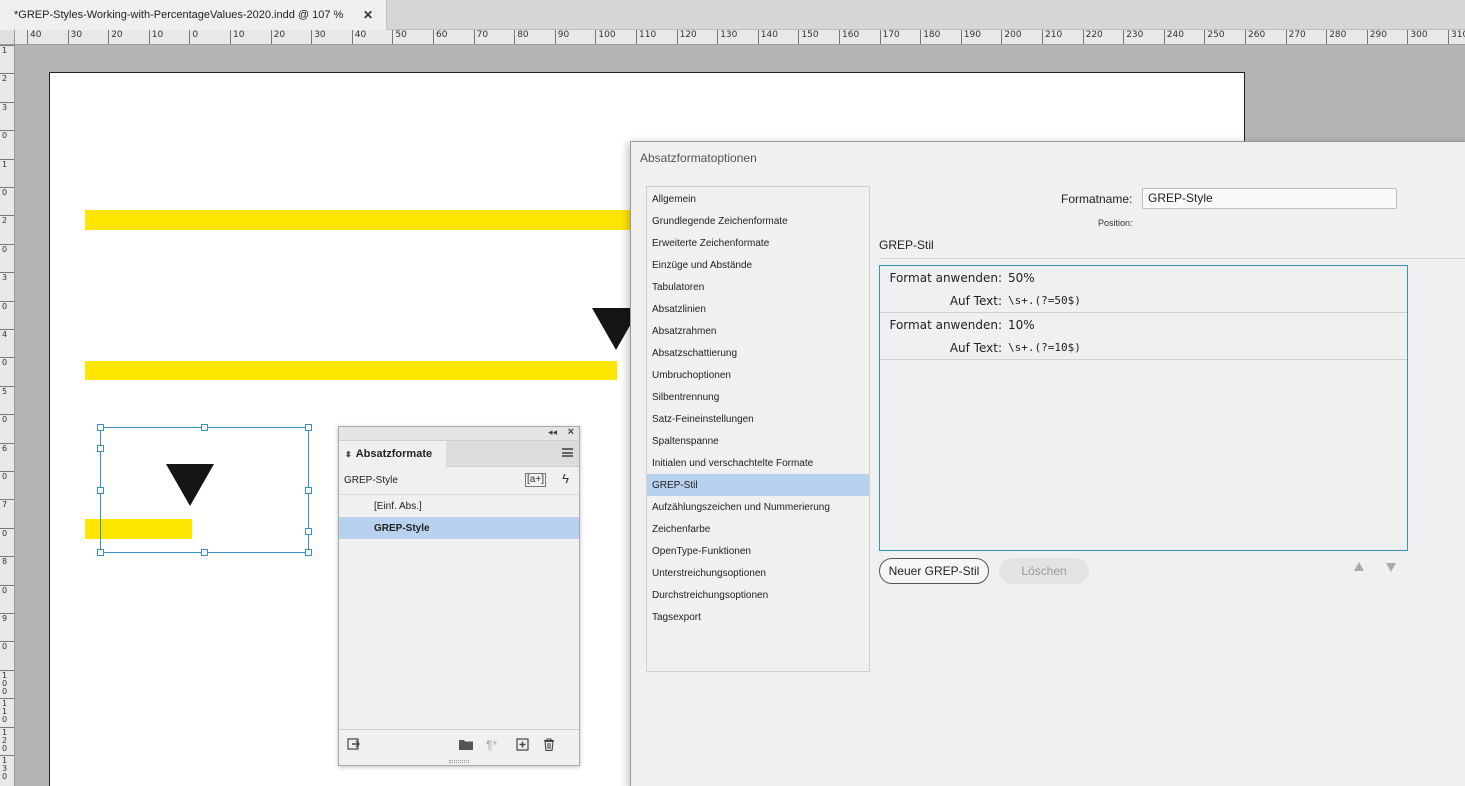 This screenshot has height=786, width=1465. I want to click on selected-text-frame, so click(204, 490).